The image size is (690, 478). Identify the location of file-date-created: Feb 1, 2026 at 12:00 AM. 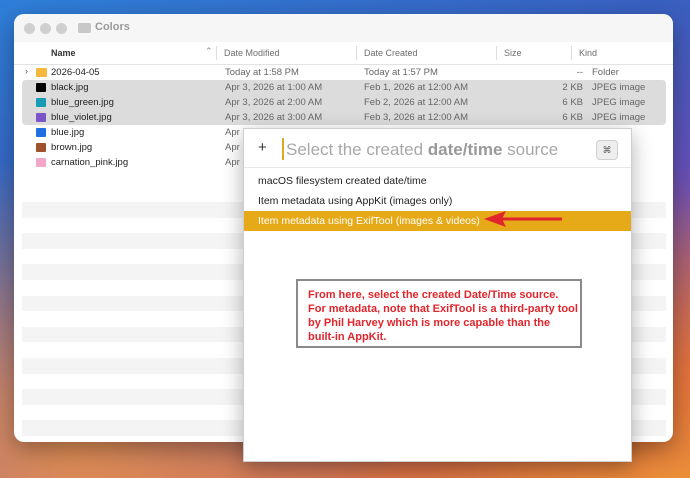
(416, 87).